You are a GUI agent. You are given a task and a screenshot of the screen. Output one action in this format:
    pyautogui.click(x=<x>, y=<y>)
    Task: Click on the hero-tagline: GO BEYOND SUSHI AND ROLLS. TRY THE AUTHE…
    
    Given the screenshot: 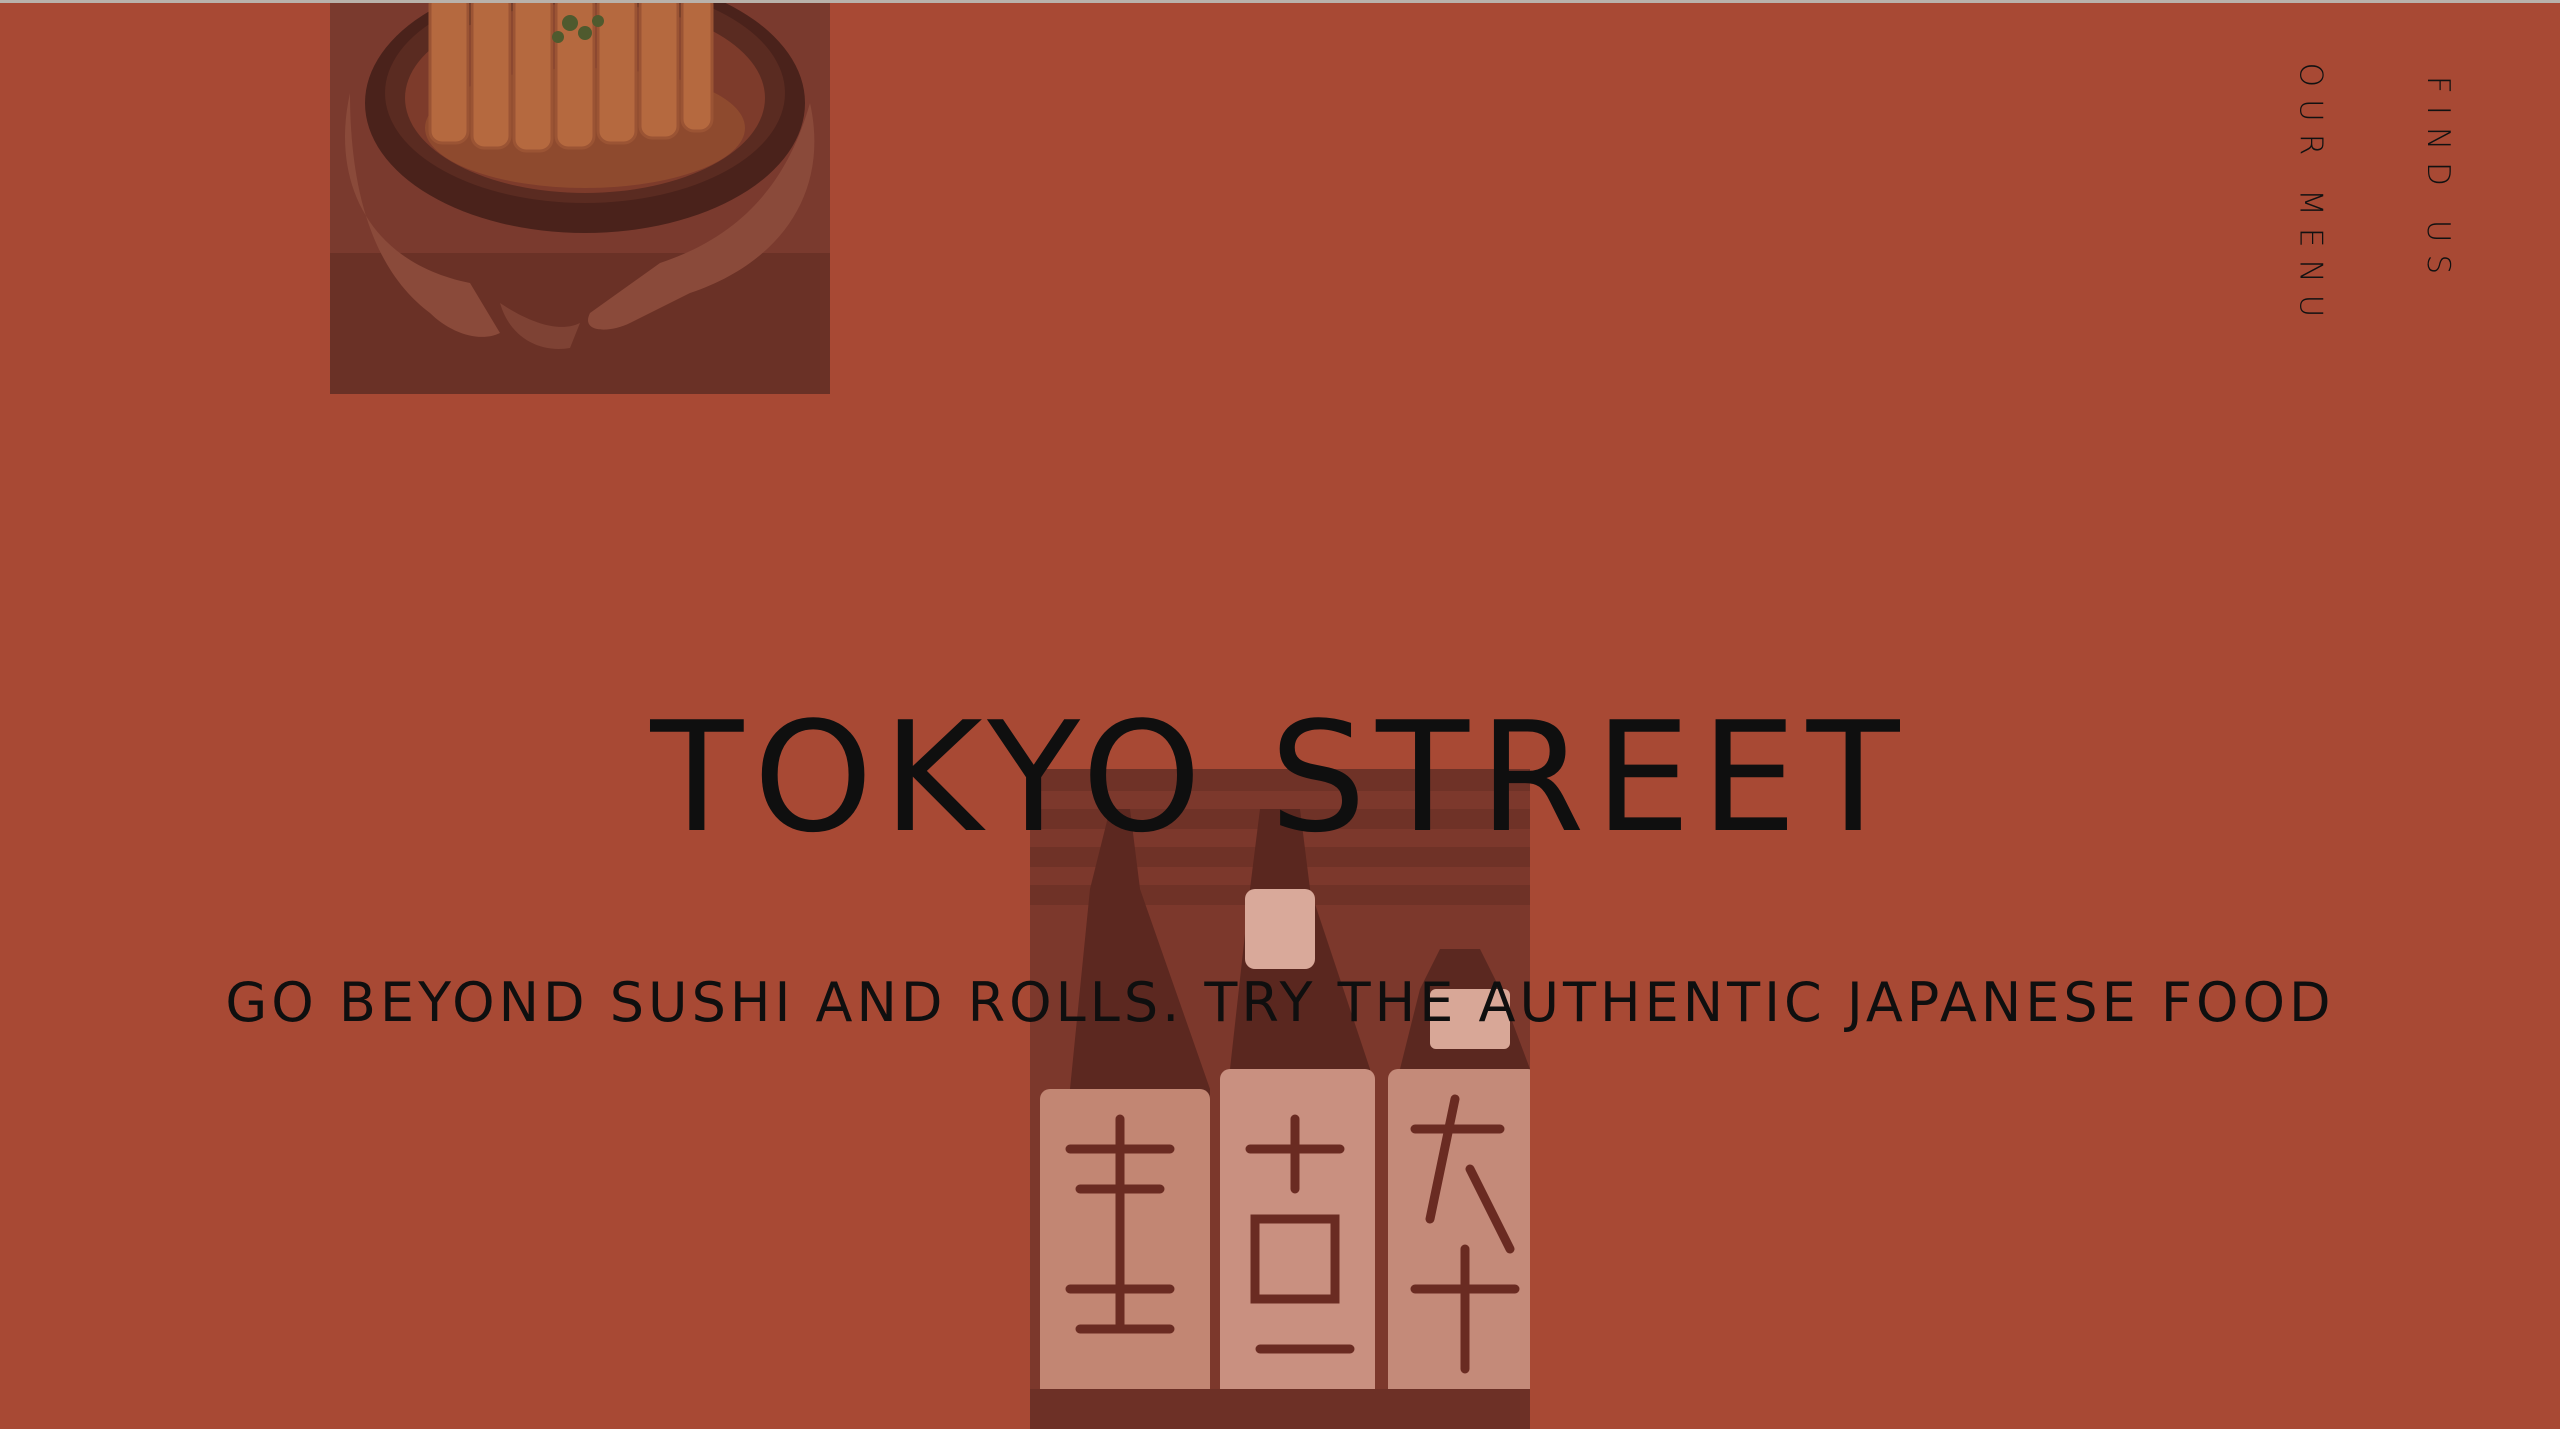 What is the action you would take?
    pyautogui.click(x=1280, y=1002)
    